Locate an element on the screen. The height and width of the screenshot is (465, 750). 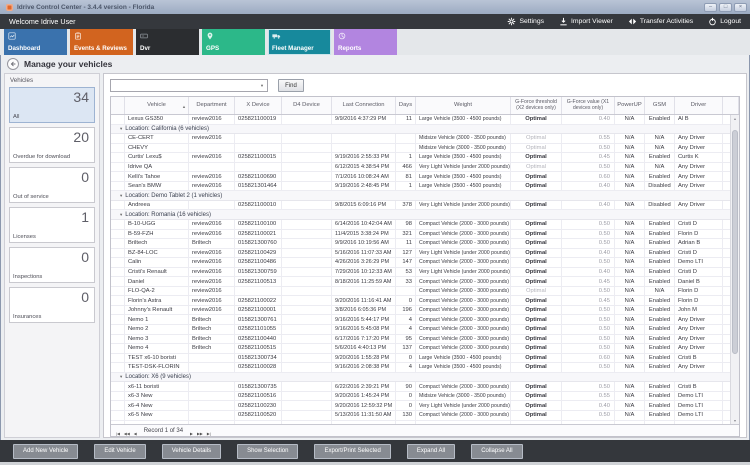
maximize-button: □ is located at coordinates (725, 7).